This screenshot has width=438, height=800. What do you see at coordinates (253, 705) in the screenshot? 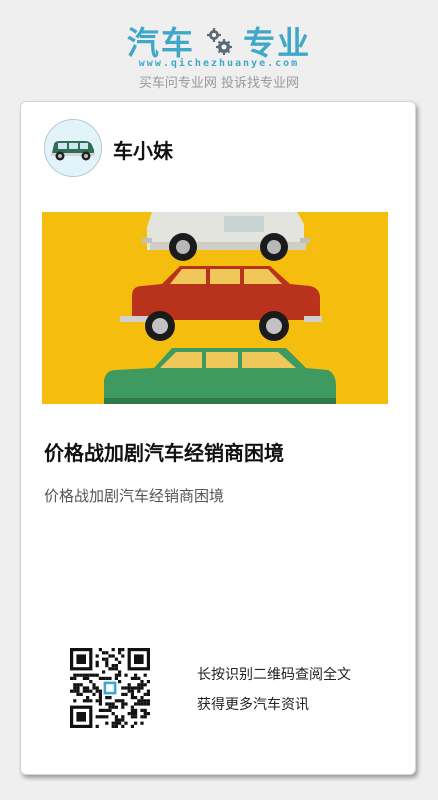
I see `qr-hint-line2: 获得更多汽车资讯` at bounding box center [253, 705].